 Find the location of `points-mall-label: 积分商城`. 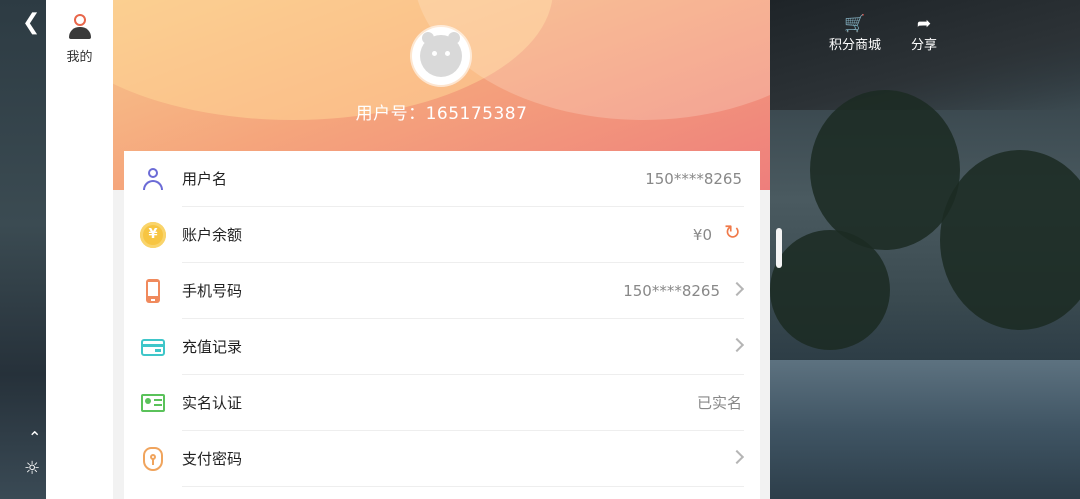

points-mall-label: 积分商城 is located at coordinates (855, 45).